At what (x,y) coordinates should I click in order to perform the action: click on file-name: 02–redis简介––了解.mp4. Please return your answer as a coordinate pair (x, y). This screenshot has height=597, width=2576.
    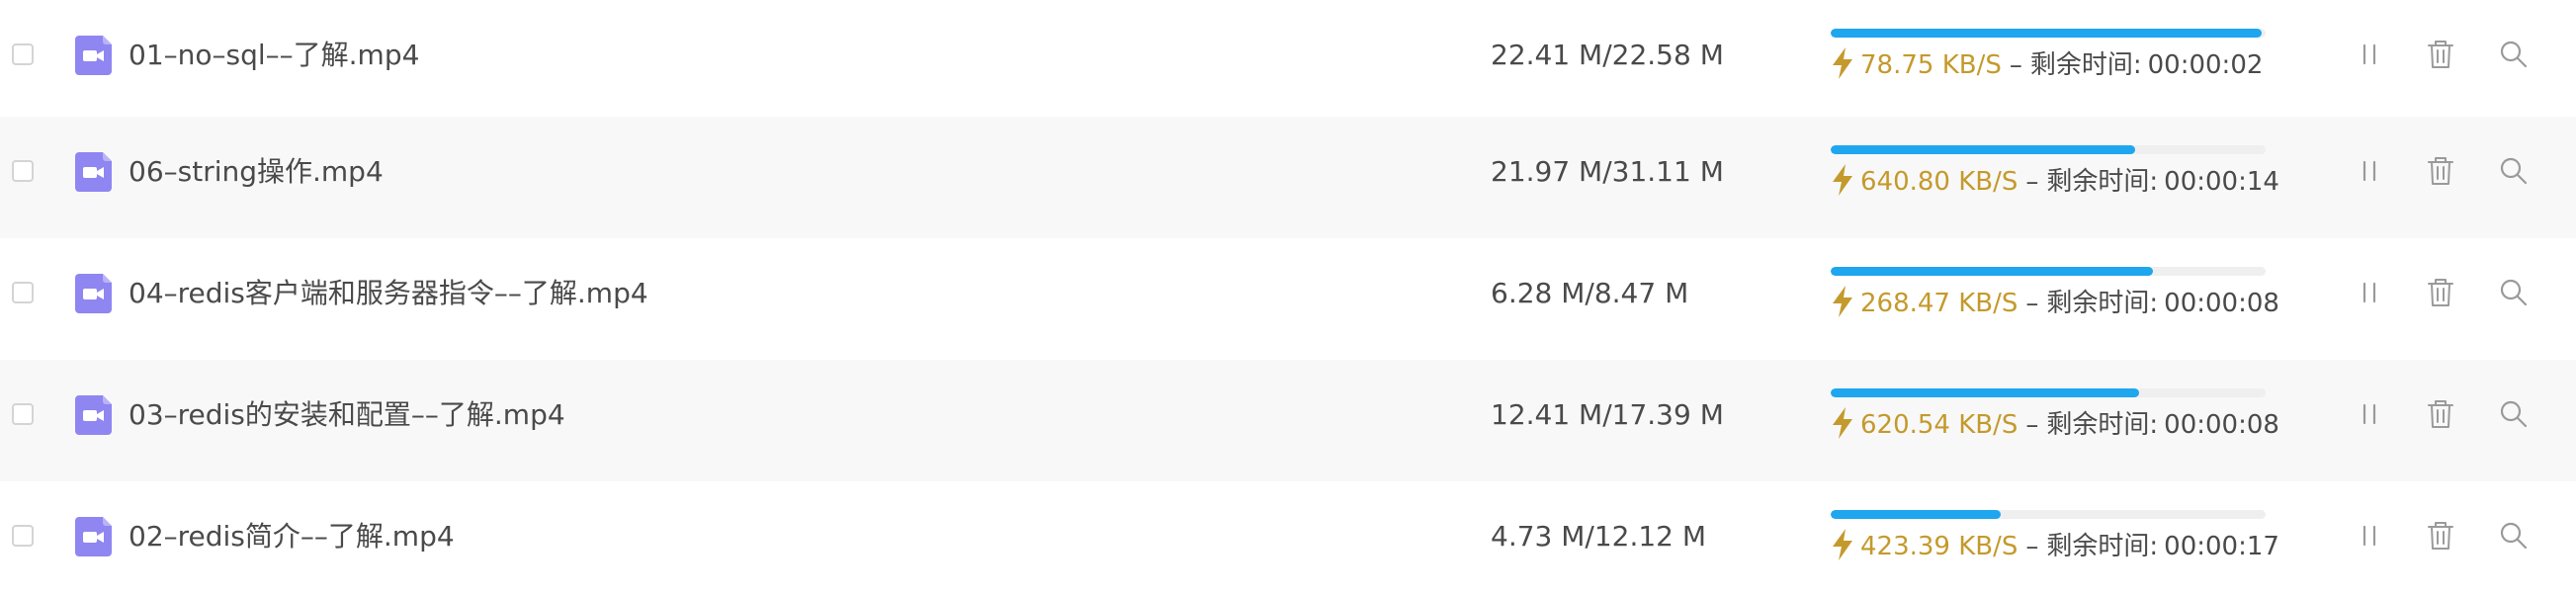
    Looking at the image, I should click on (292, 536).